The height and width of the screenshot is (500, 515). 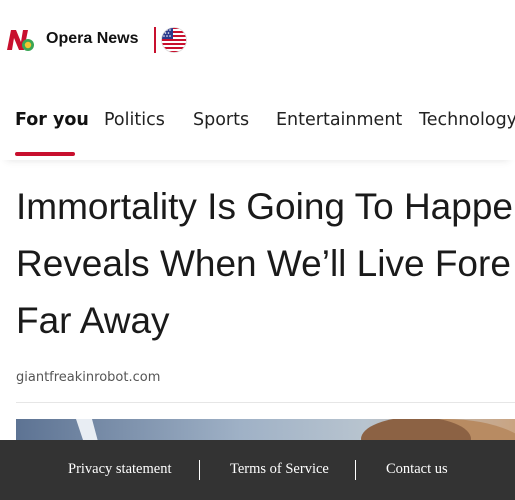 I want to click on brand-divider, so click(x=155, y=40).